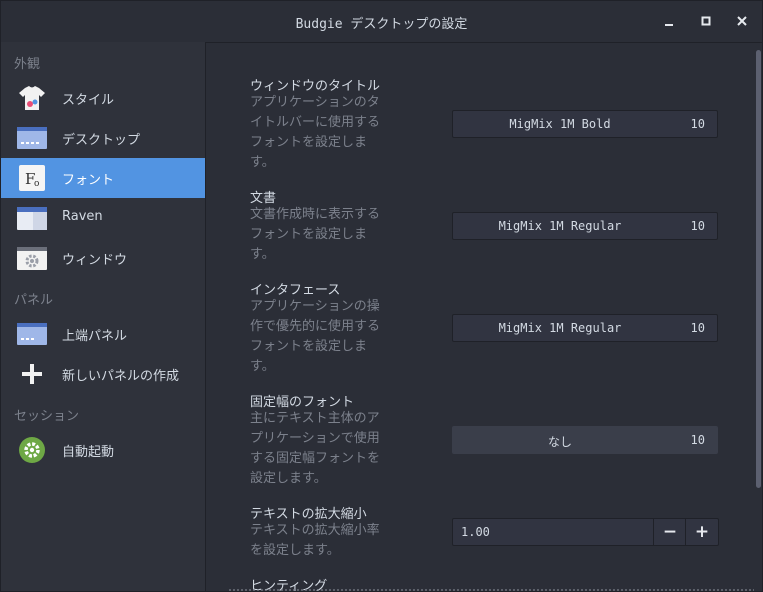 The height and width of the screenshot is (592, 763). I want to click on desc-line: イトルバーに使用する, so click(315, 122).